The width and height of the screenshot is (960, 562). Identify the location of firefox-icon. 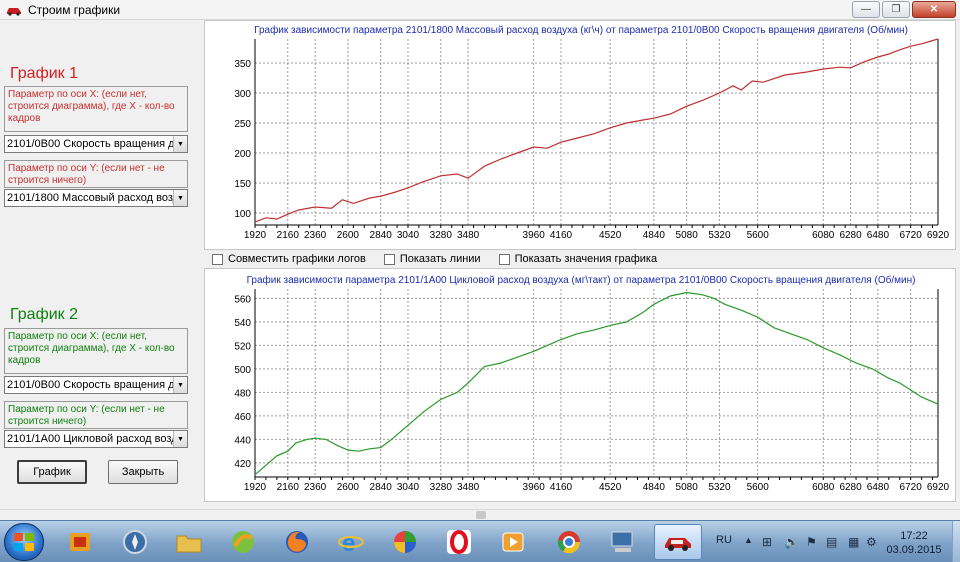
(297, 542).